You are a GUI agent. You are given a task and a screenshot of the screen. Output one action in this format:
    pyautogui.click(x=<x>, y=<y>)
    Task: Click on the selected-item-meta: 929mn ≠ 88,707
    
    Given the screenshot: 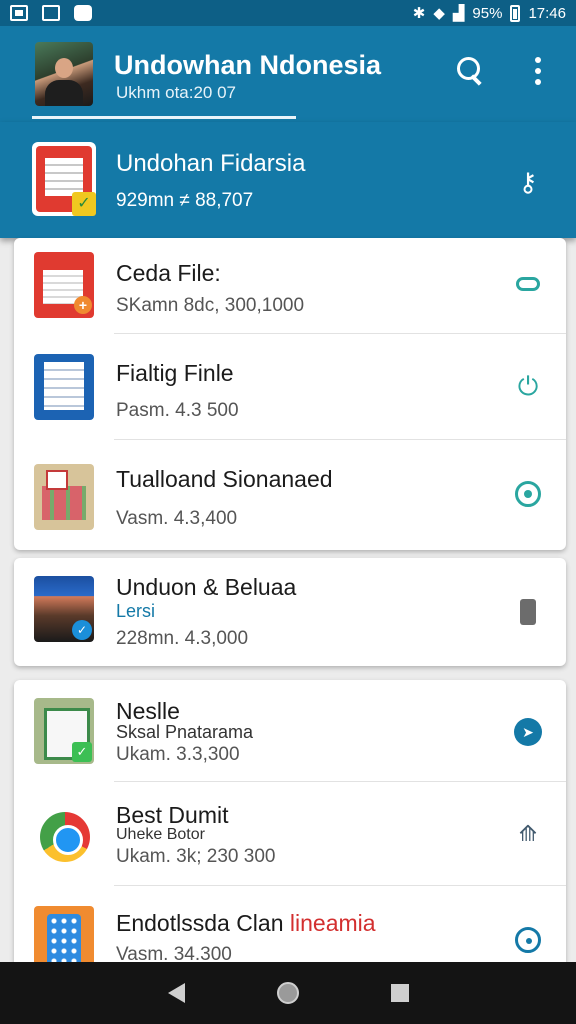 What is the action you would take?
    pyautogui.click(x=185, y=200)
    